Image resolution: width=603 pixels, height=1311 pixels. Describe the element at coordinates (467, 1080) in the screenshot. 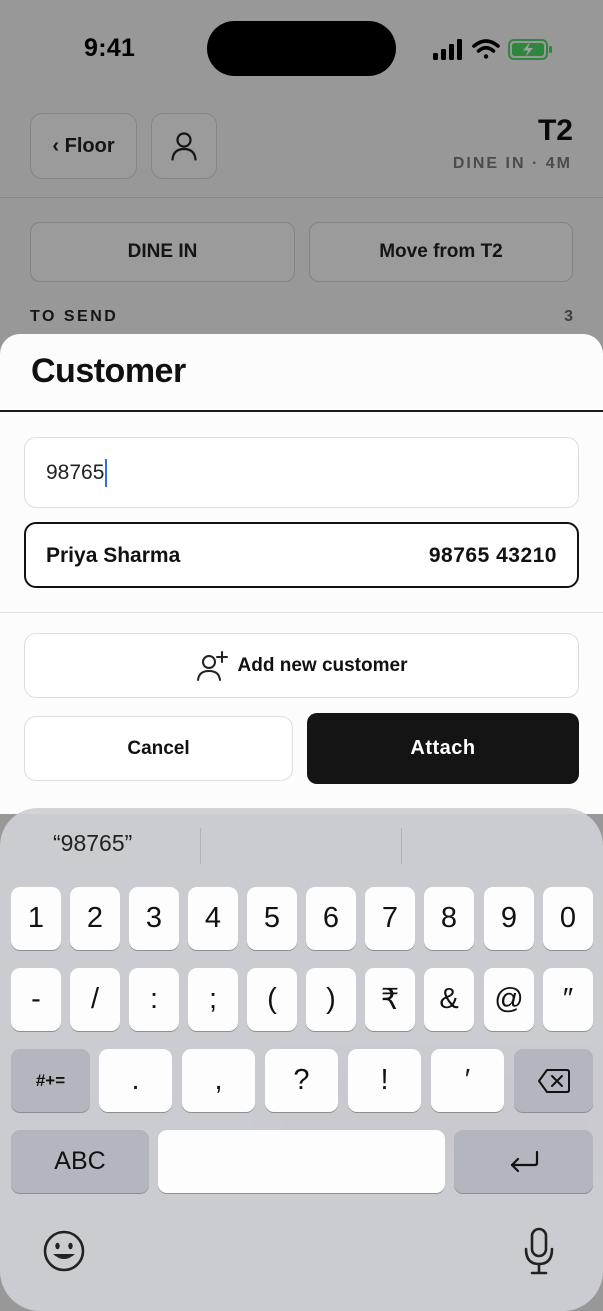

I see `key: ′` at that location.